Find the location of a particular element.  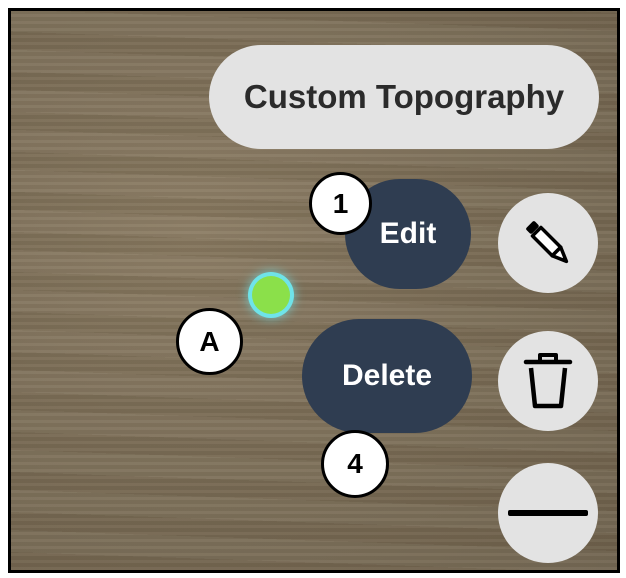

callout-marker-4: 4 is located at coordinates (355, 464).